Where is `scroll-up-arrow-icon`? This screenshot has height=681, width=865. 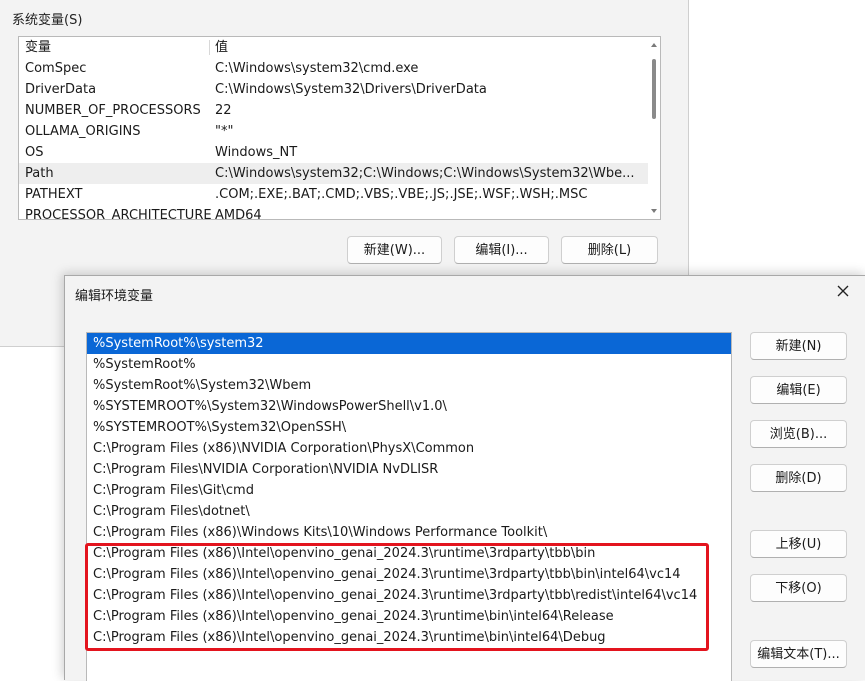 scroll-up-arrow-icon is located at coordinates (654, 45).